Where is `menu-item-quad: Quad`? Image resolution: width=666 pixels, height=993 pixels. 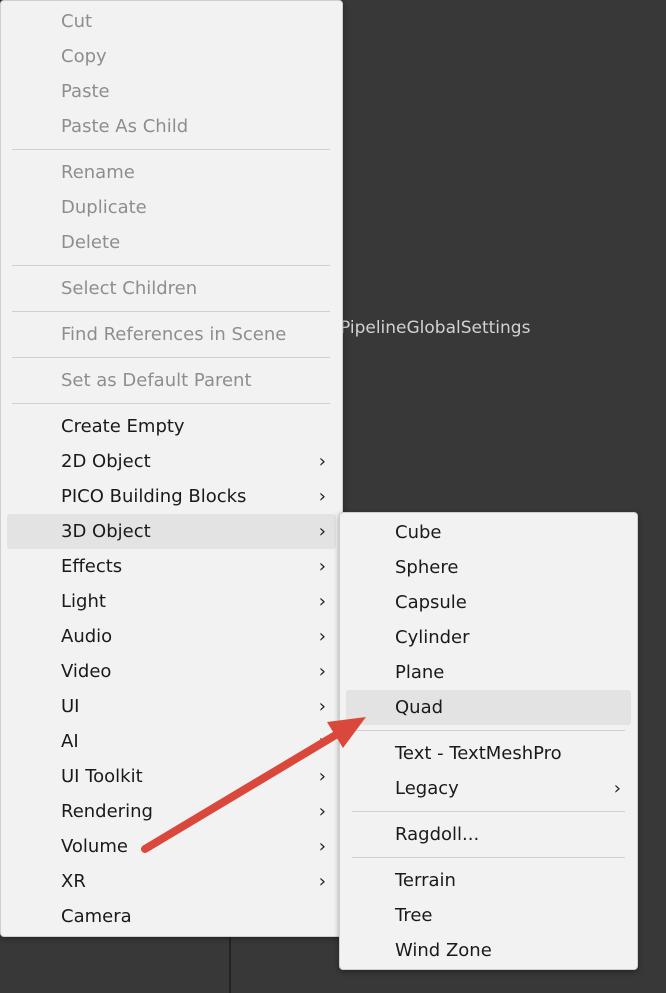 menu-item-quad: Quad is located at coordinates (488, 707).